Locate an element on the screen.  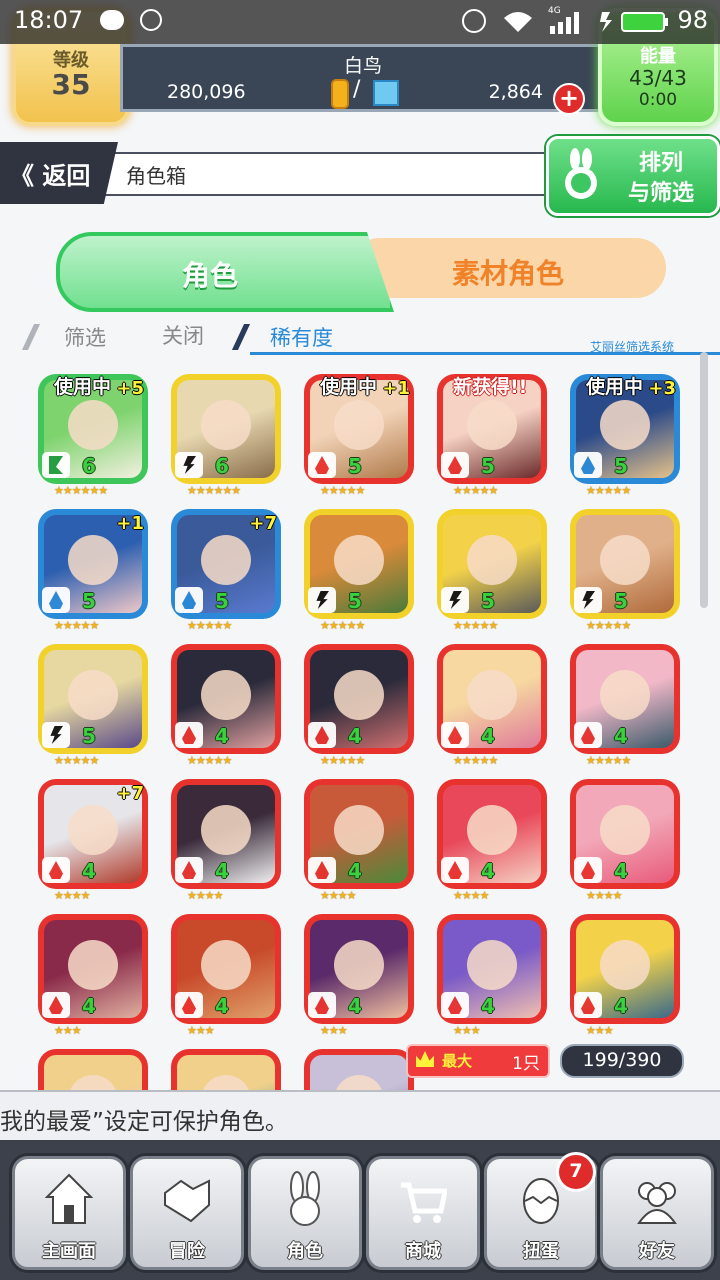
card-level: 6 is located at coordinates (222, 466).